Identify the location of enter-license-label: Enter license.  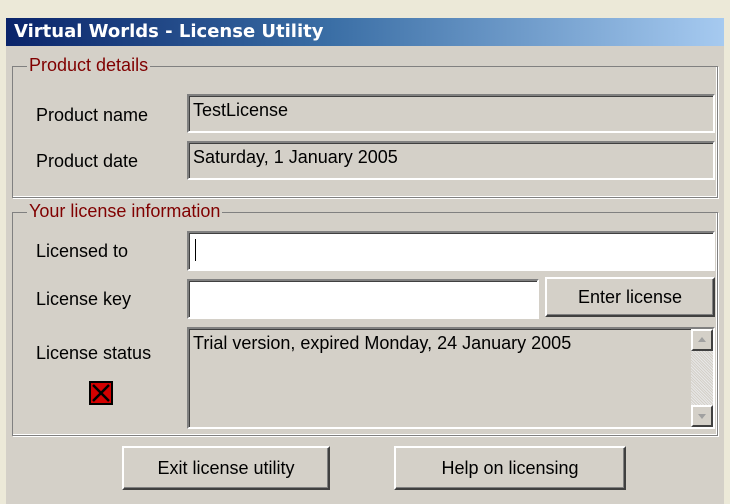
(630, 297).